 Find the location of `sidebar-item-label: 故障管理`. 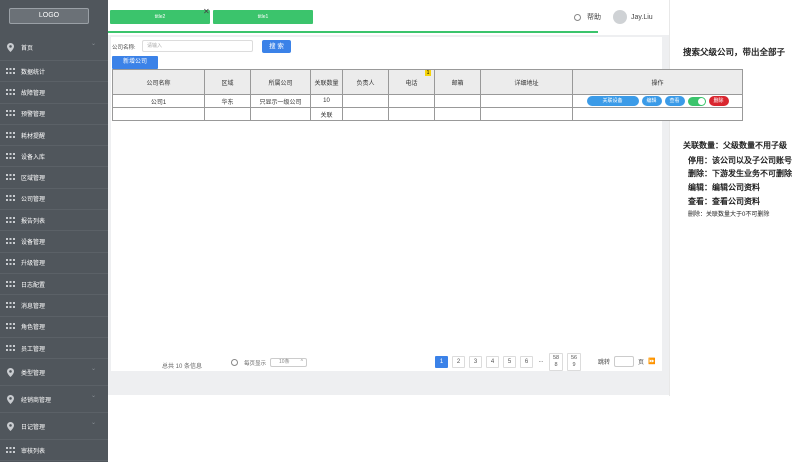

sidebar-item-label: 故障管理 is located at coordinates (33, 93).